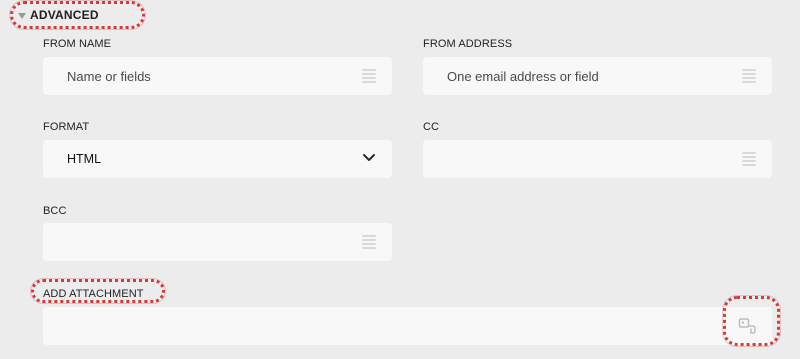 This screenshot has width=800, height=359. What do you see at coordinates (217, 159) in the screenshot?
I see `format-select: HTML` at bounding box center [217, 159].